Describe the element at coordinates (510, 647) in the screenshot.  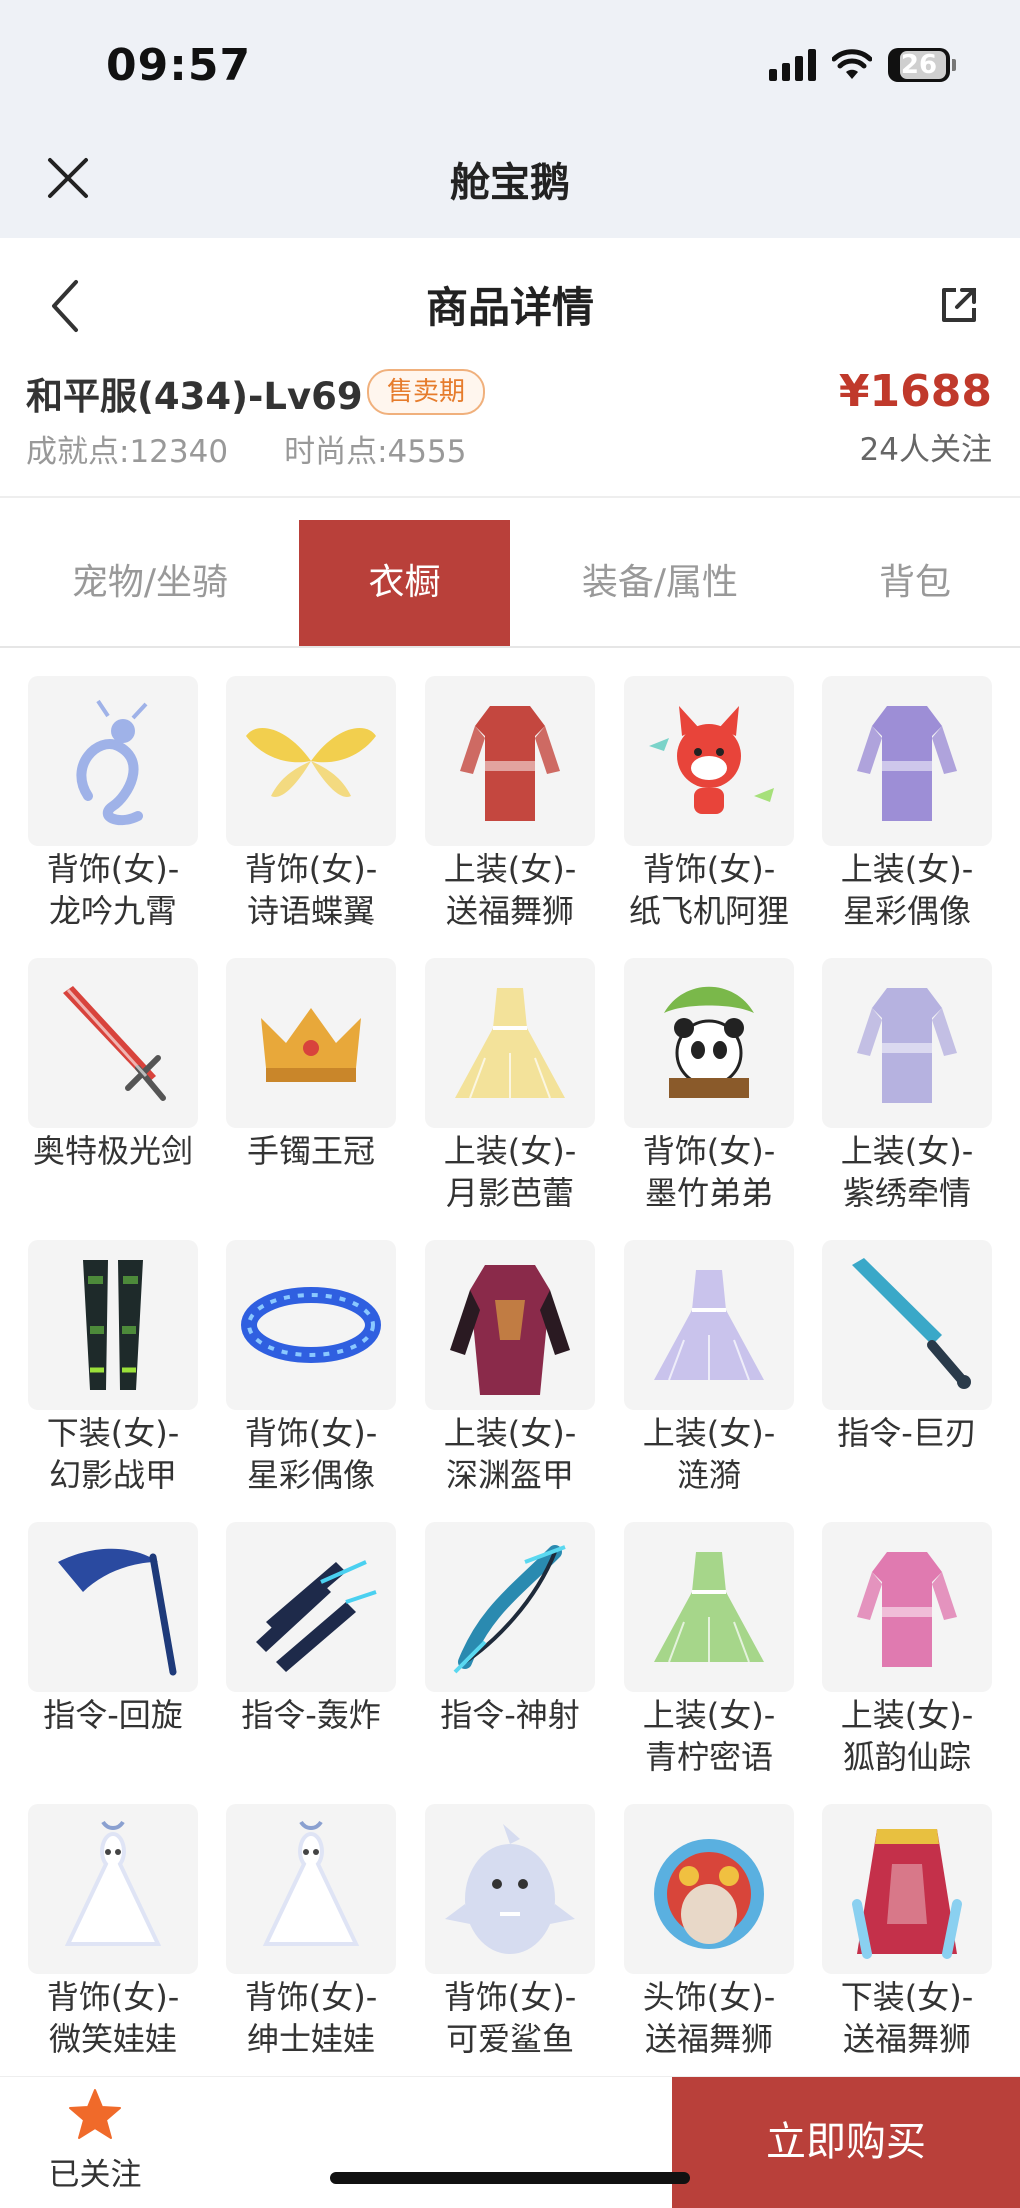
I see `divider` at that location.